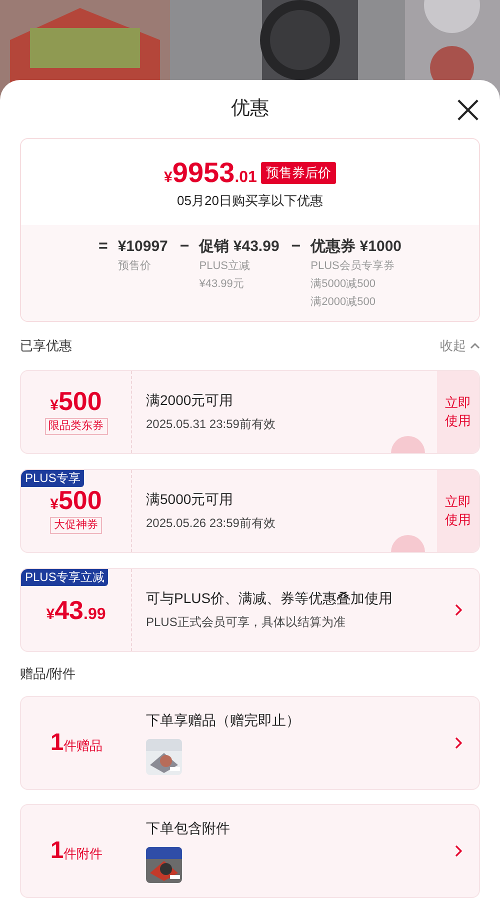 This screenshot has width=500, height=922. Describe the element at coordinates (298, 173) in the screenshot. I see `price-badge: 预售券后价` at that location.